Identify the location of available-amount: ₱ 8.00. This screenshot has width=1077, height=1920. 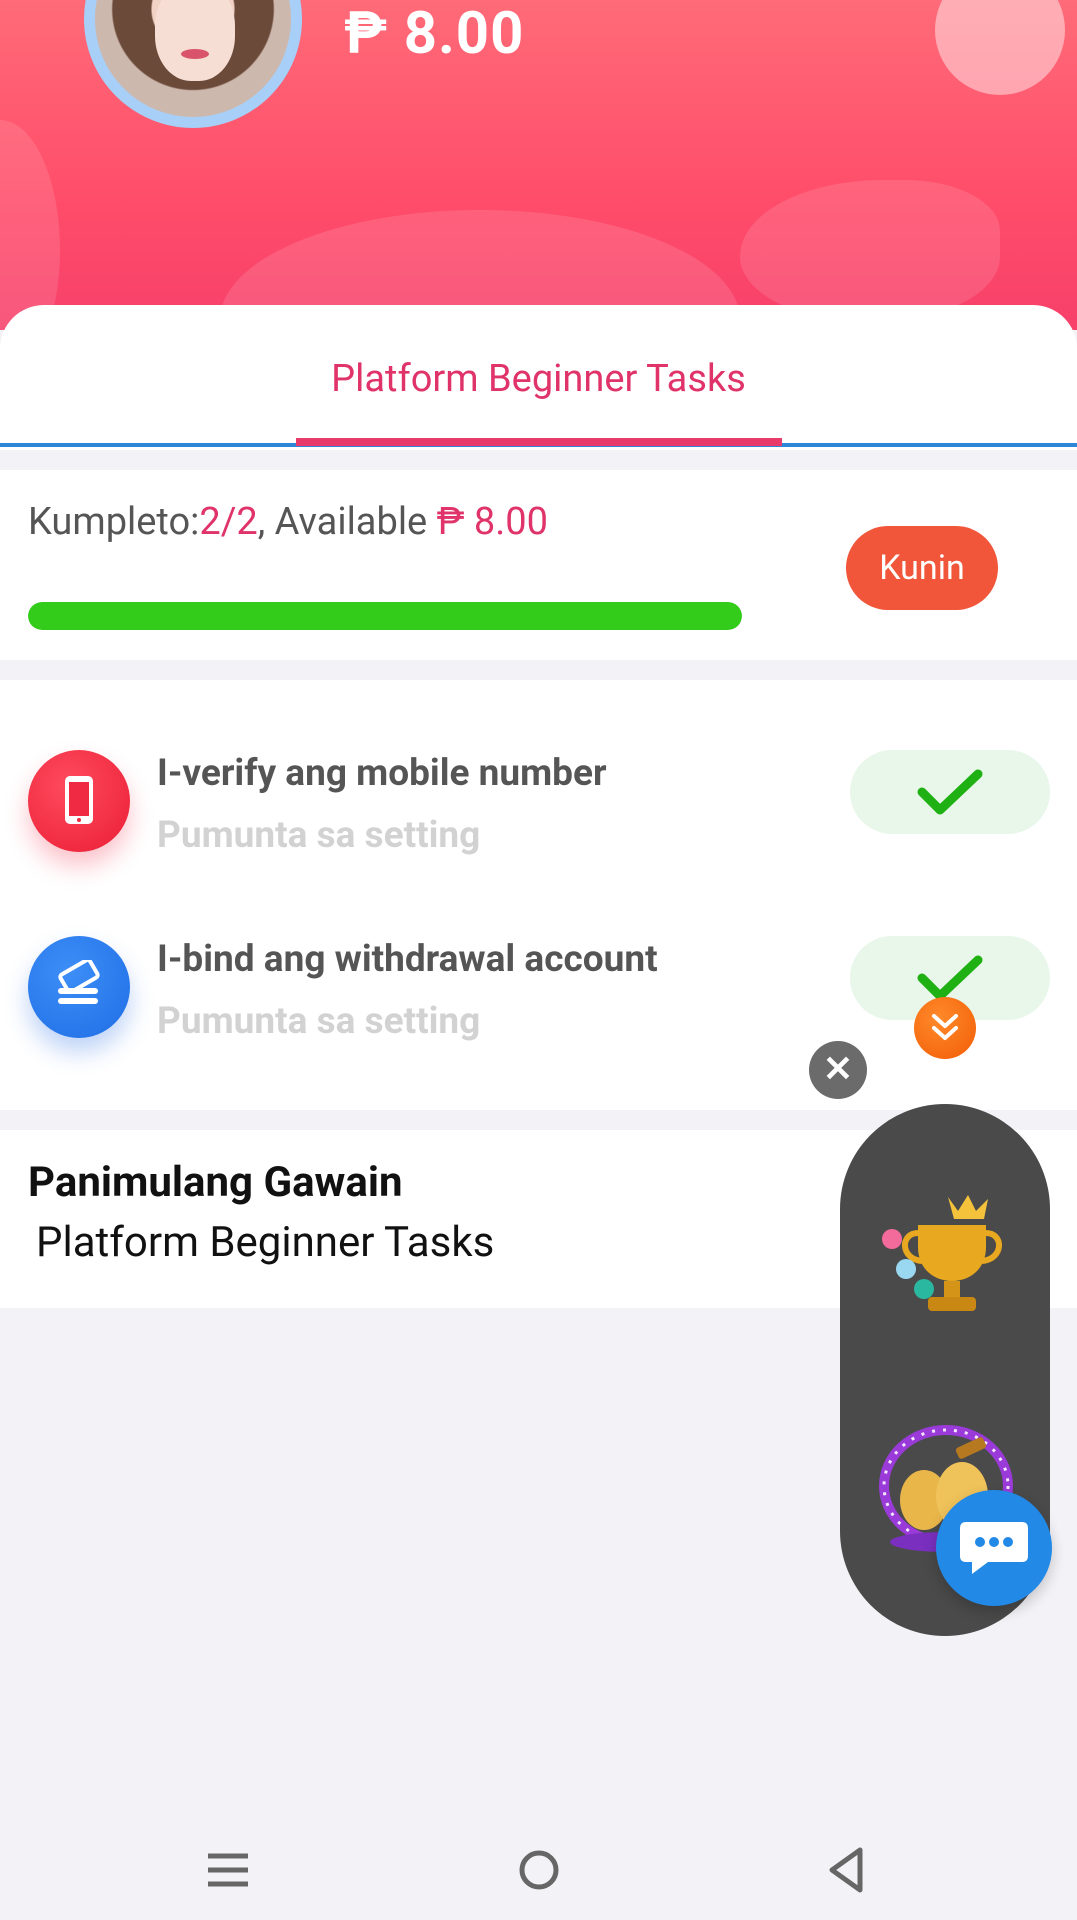
(492, 522).